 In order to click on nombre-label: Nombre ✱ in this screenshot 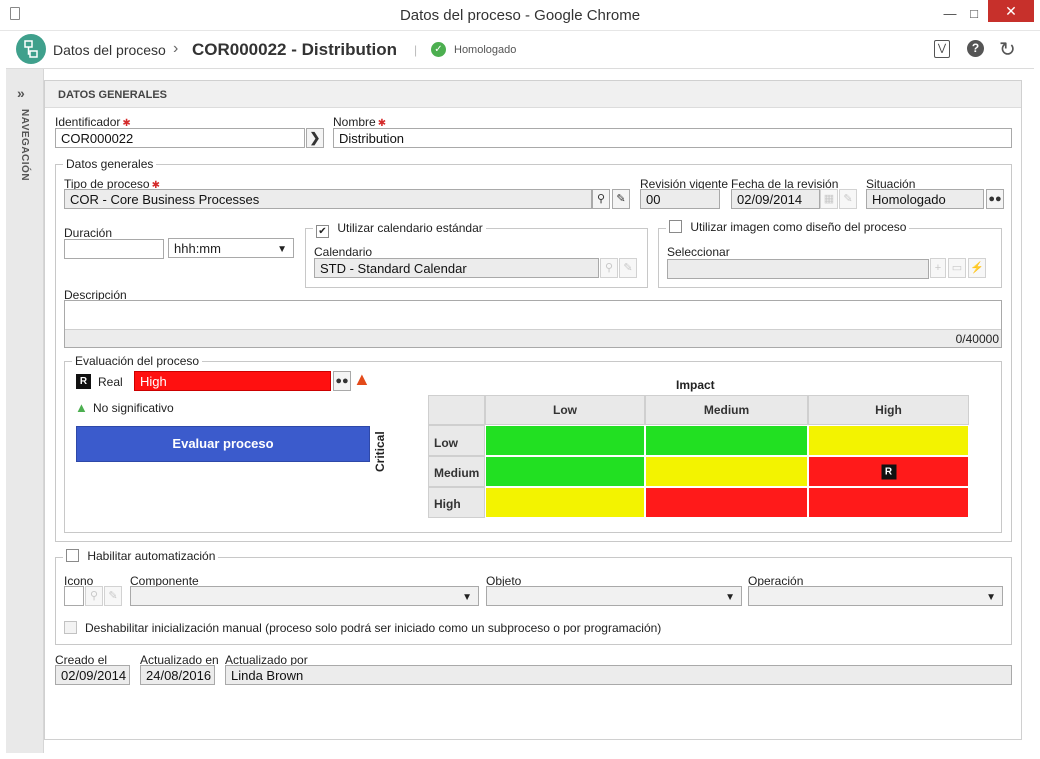, I will do `click(360, 122)`.